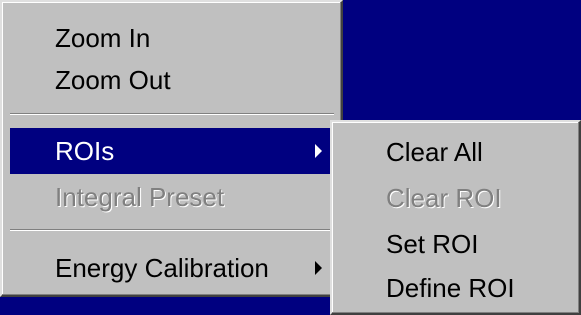  I want to click on menu-item-integral-preset: Integral Preset, so click(171, 197).